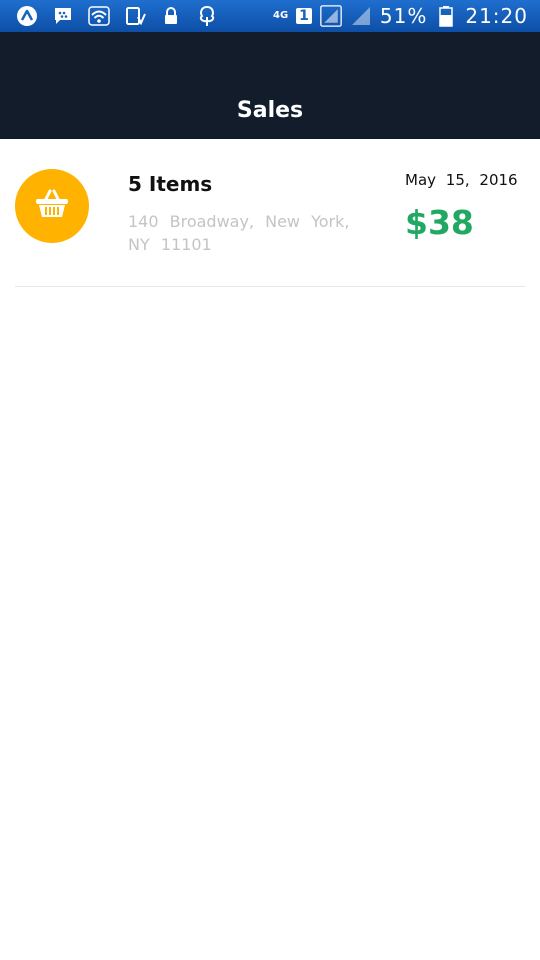  I want to click on list-divider, so click(270, 286).